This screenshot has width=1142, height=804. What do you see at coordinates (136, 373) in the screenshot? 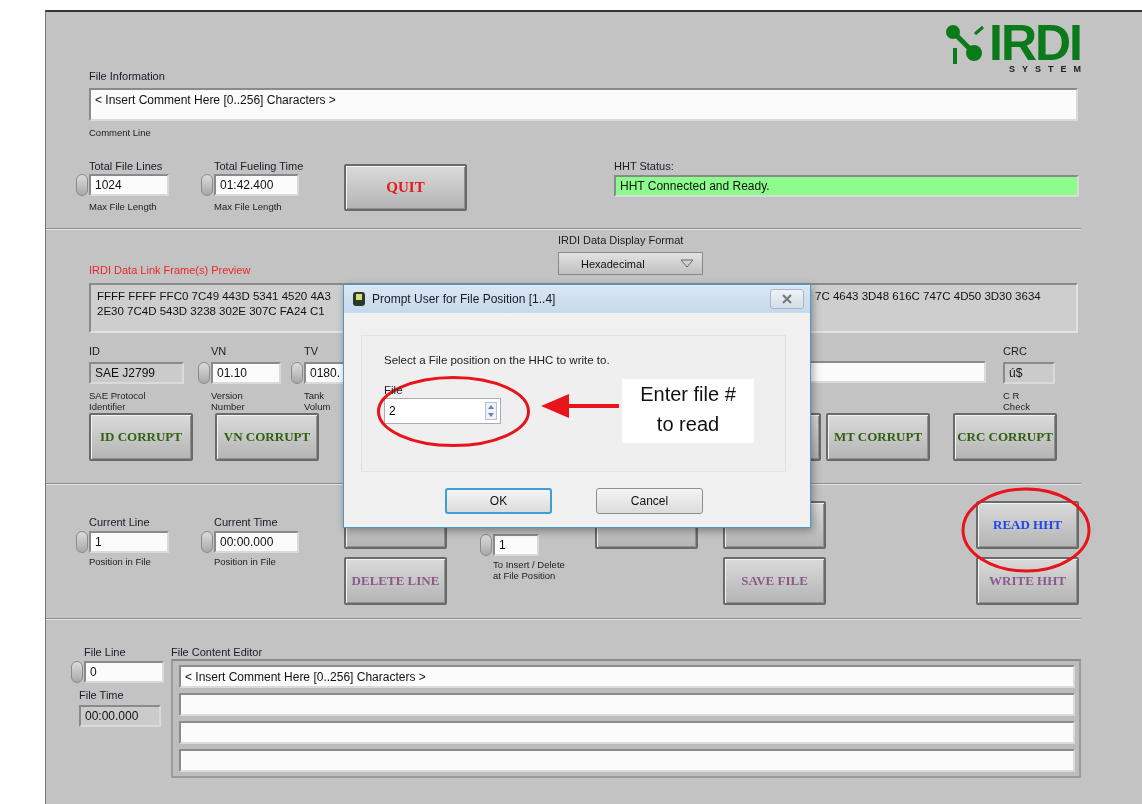
I see `indicator-field: SAE J2799` at bounding box center [136, 373].